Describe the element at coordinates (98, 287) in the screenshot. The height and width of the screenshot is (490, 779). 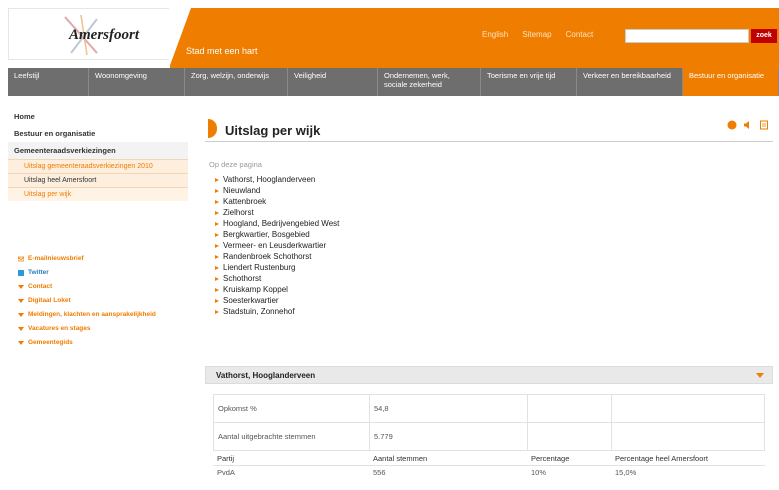
I see `sidebar-link-contact: Contact` at that location.